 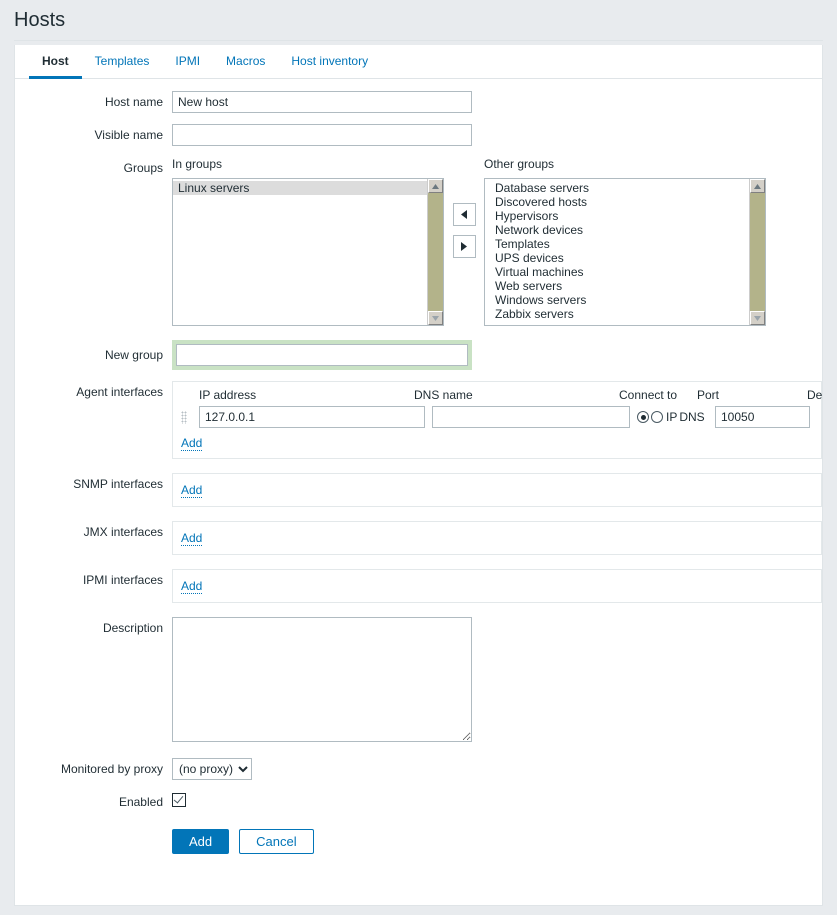 I want to click on transfer-buttons, so click(x=464, y=207).